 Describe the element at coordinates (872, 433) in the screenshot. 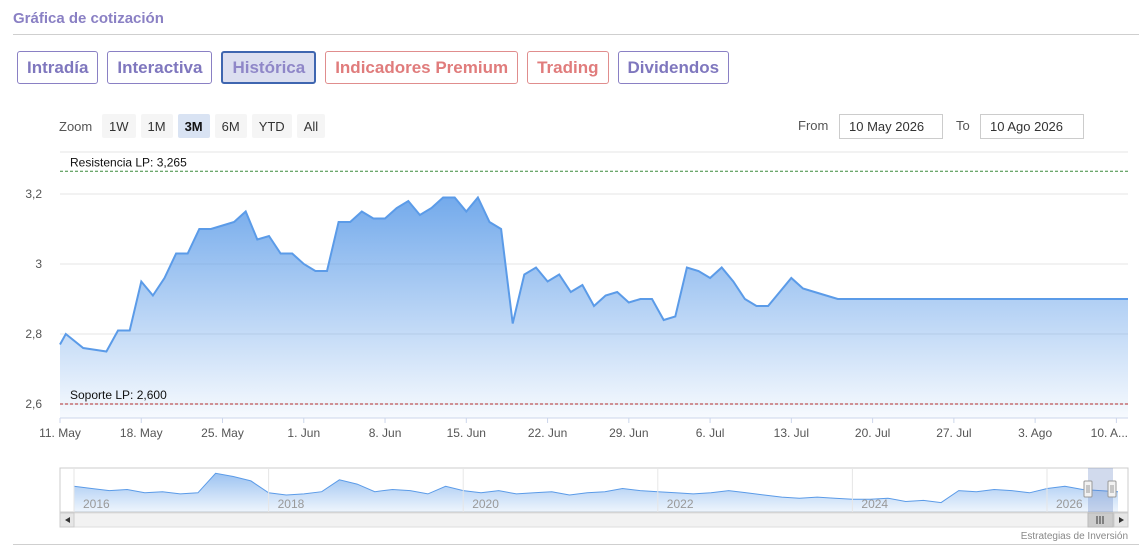

I see `x-tick-label: 20. Jul` at that location.